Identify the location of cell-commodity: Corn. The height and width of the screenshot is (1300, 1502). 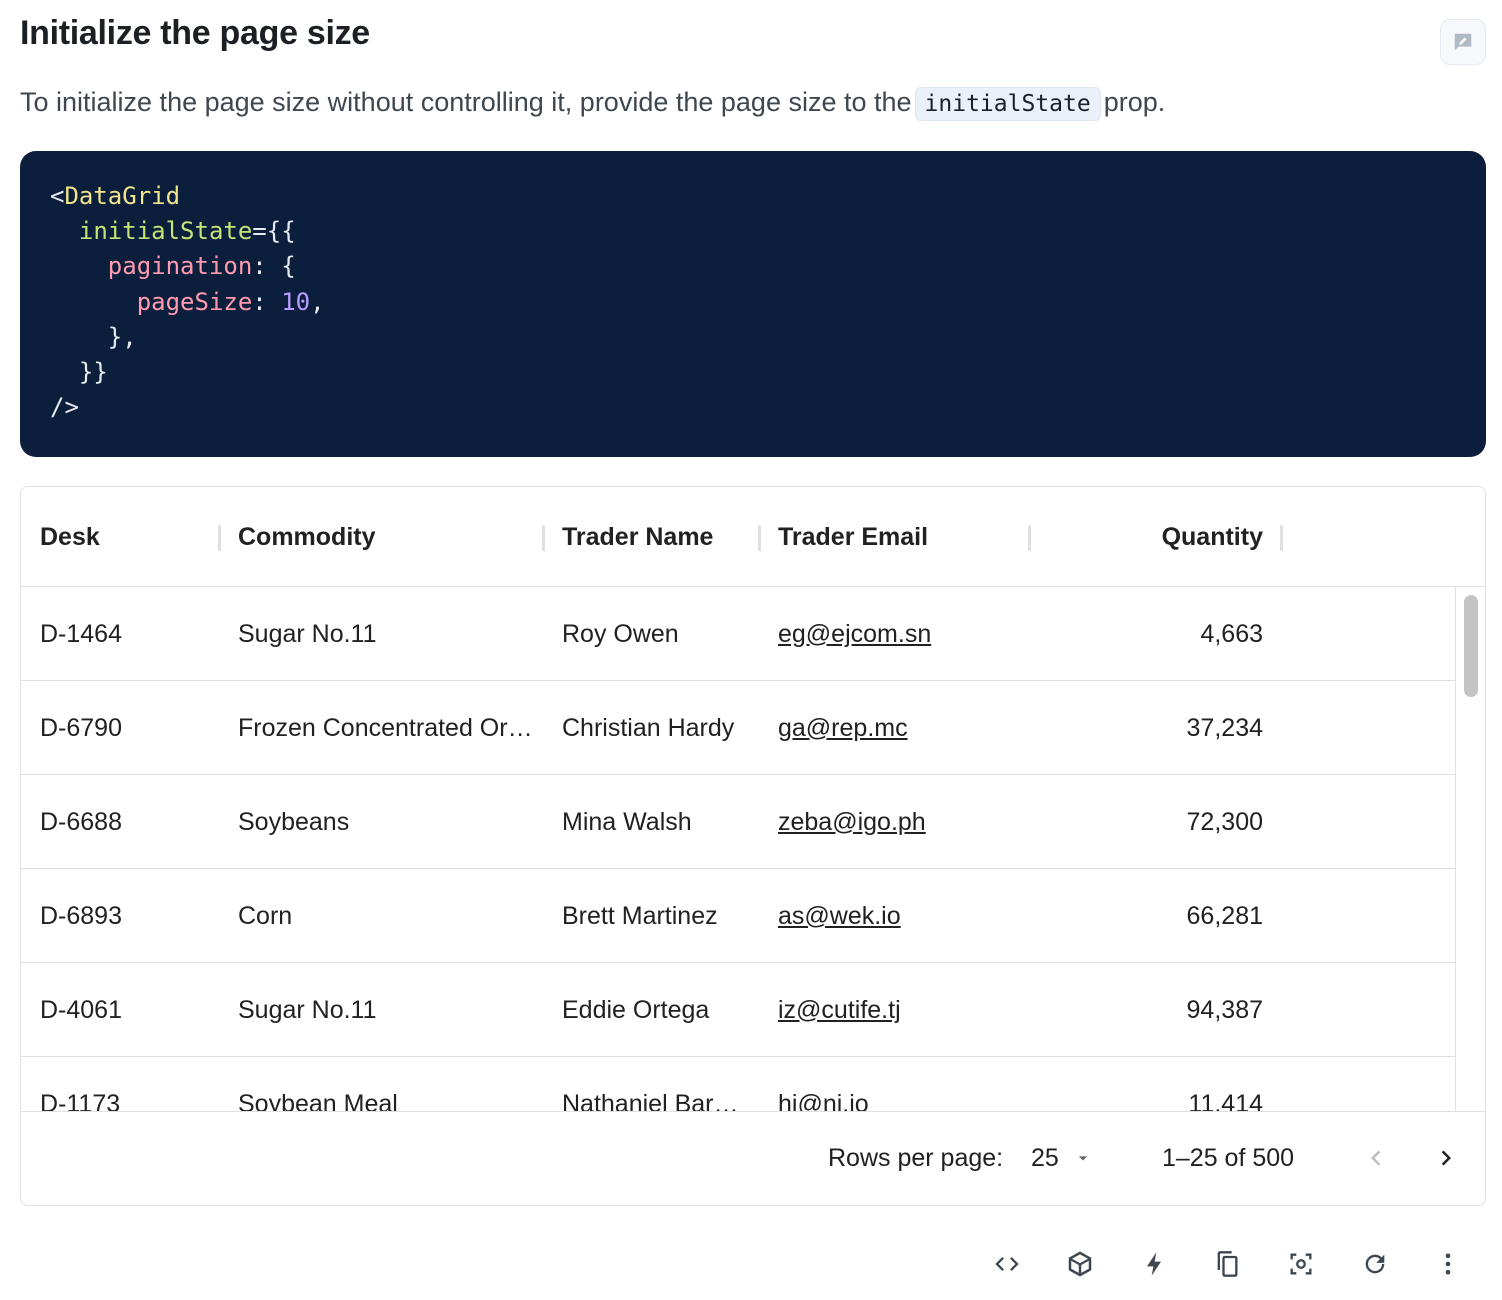
(265, 915).